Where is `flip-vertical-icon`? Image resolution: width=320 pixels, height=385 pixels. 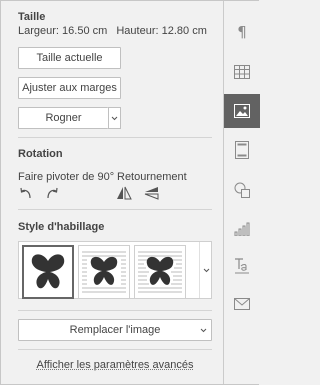 flip-vertical-icon is located at coordinates (151, 193).